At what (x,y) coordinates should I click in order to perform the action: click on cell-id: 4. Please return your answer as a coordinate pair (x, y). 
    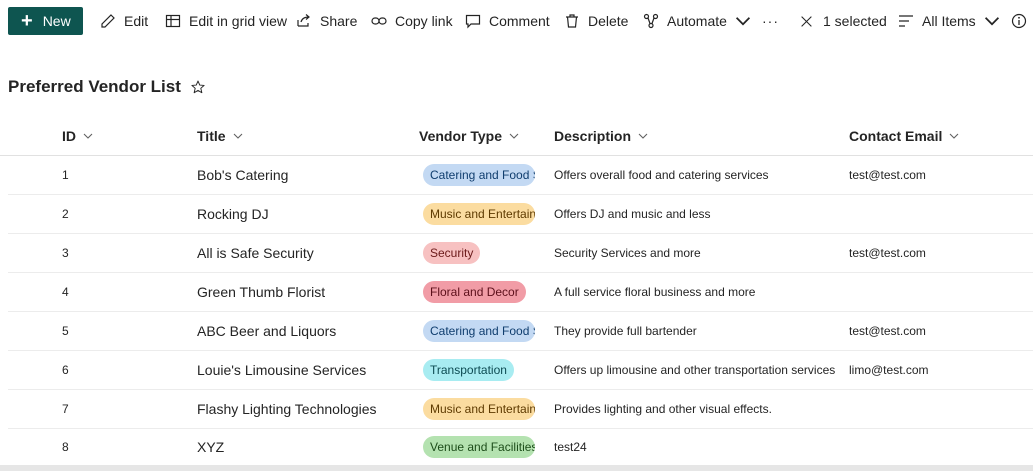
    Looking at the image, I should click on (65, 292).